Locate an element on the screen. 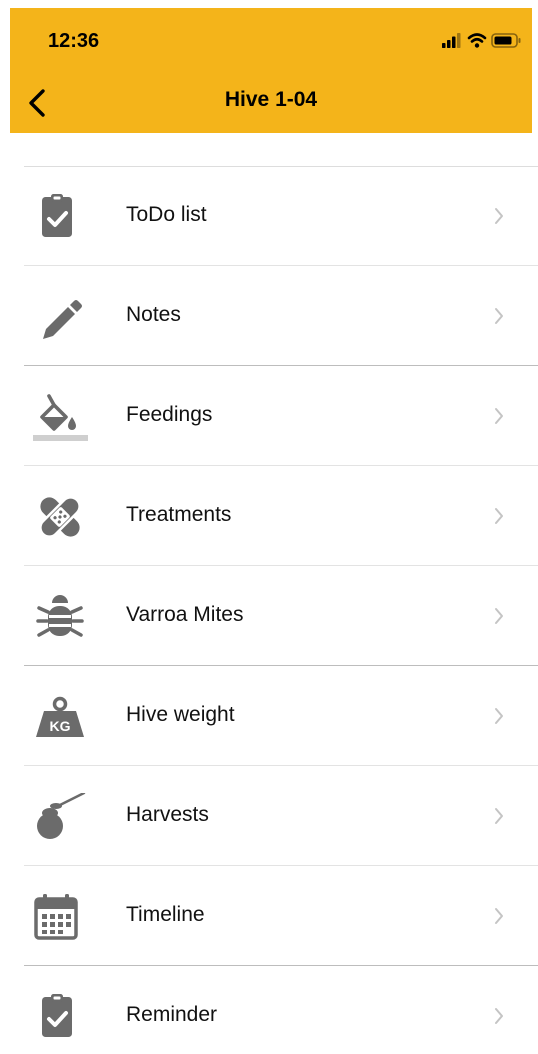 This screenshot has width=538, height=1054. menu-item-reminder: Reminder is located at coordinates (269, 1010).